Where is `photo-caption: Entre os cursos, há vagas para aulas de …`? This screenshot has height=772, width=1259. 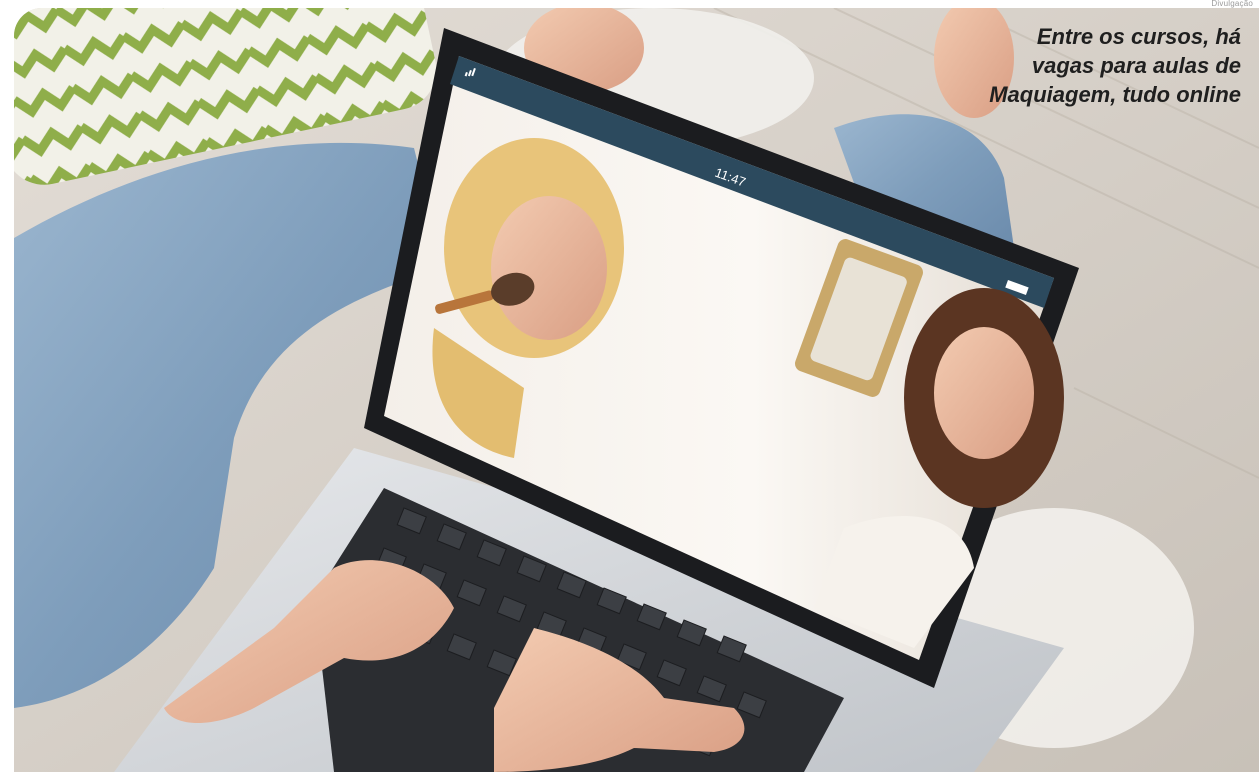 photo-caption: Entre os cursos, há vagas para aulas de … is located at coordinates (1115, 65).